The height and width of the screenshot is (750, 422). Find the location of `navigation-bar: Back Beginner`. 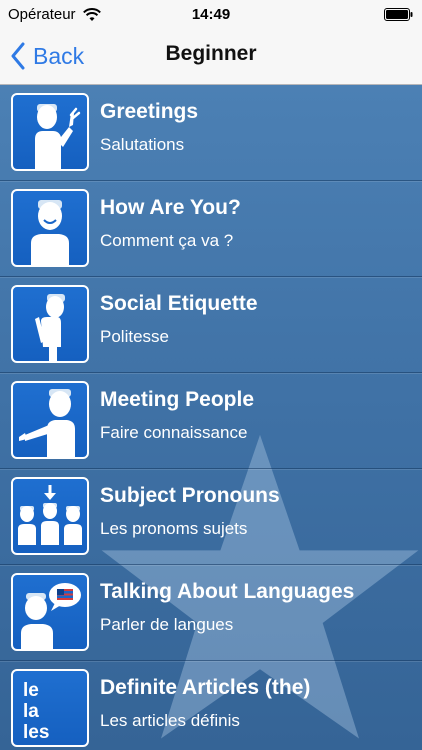

navigation-bar: Back Beginner is located at coordinates (211, 56).